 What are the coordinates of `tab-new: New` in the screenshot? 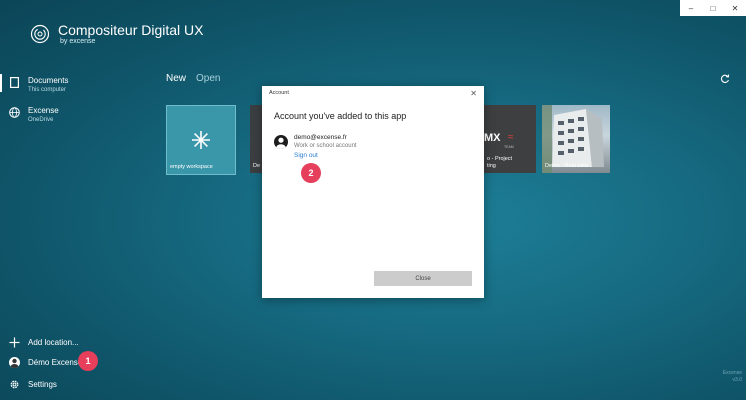 It's located at (176, 78).